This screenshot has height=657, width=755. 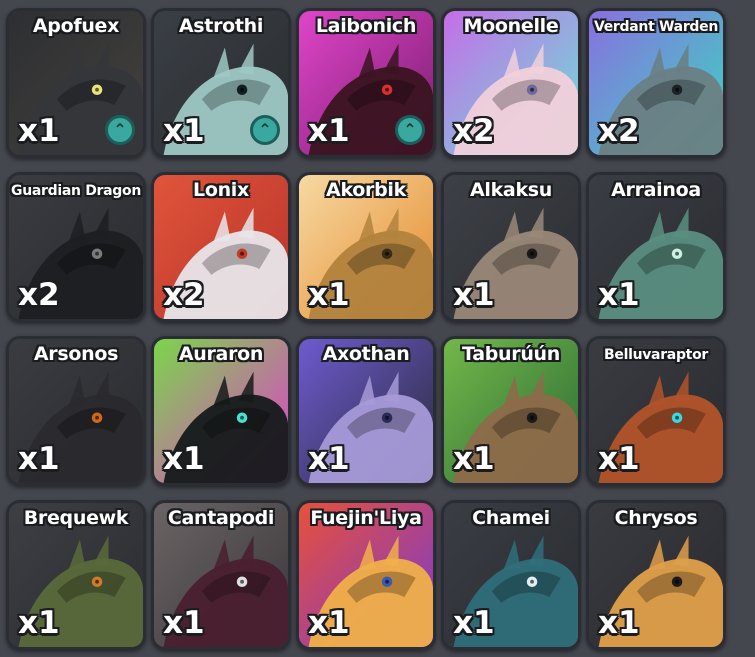 I want to click on creature-card: Brequewk x1, so click(x=76, y=575).